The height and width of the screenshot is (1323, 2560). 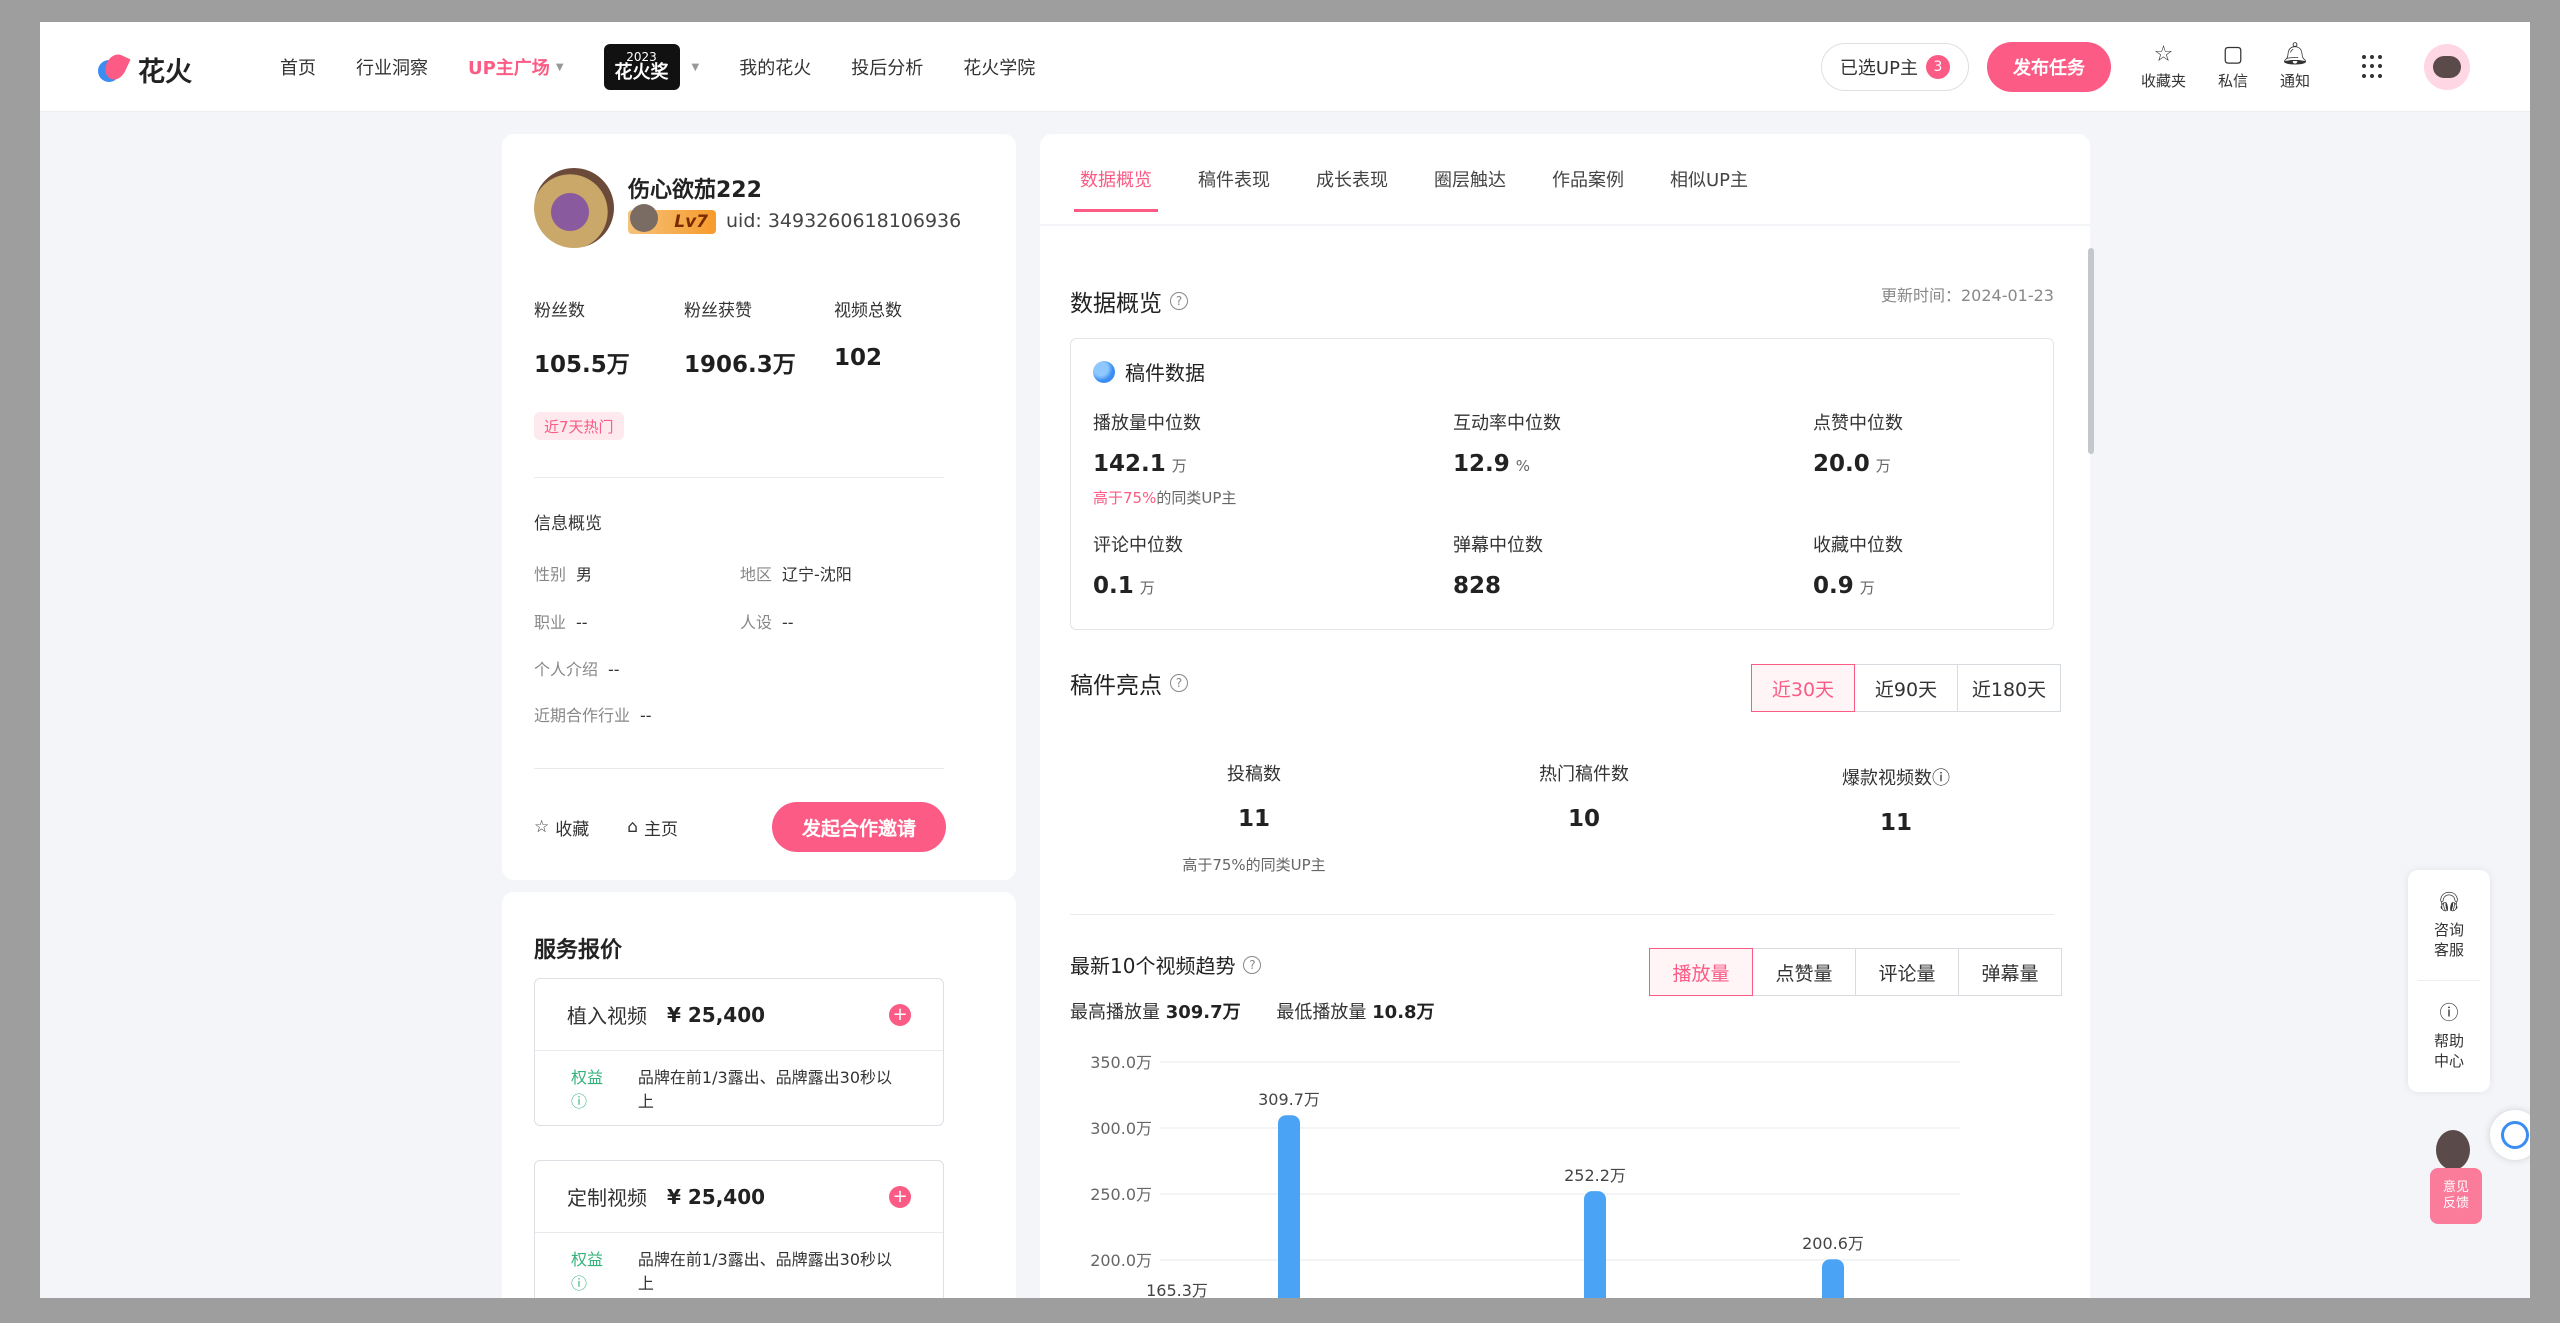 What do you see at coordinates (2010, 972) in the screenshot?
I see `trend-option-danmaku: 弹幕量` at bounding box center [2010, 972].